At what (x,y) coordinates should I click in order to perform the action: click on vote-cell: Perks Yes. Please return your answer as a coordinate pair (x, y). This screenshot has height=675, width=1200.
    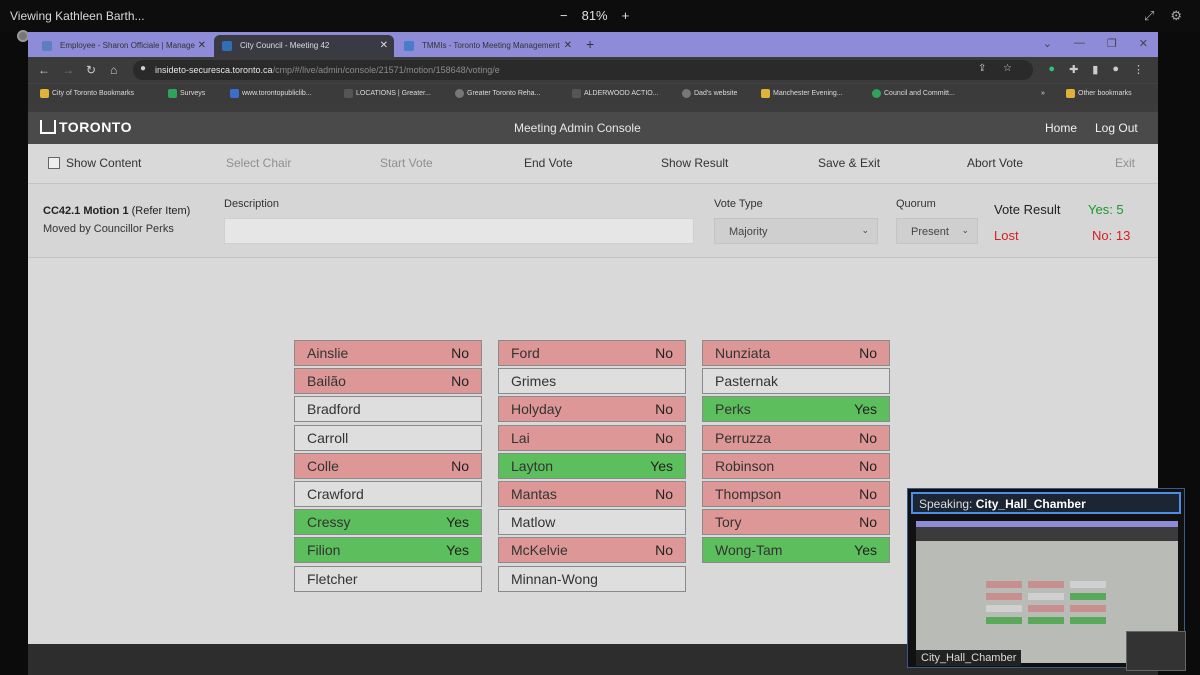
    Looking at the image, I should click on (796, 409).